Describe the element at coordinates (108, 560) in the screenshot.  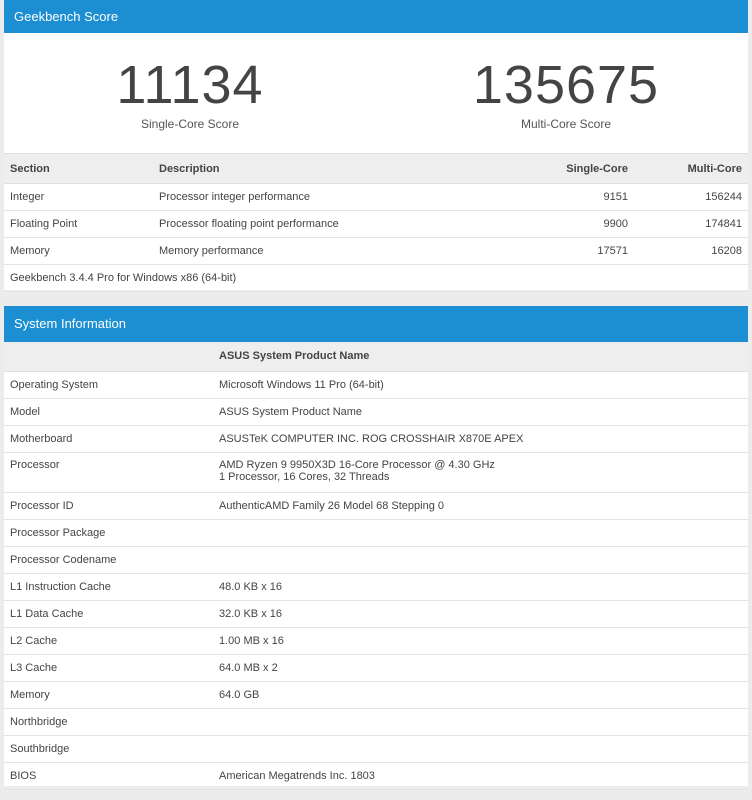
I see `row-label: Processor Codename` at that location.